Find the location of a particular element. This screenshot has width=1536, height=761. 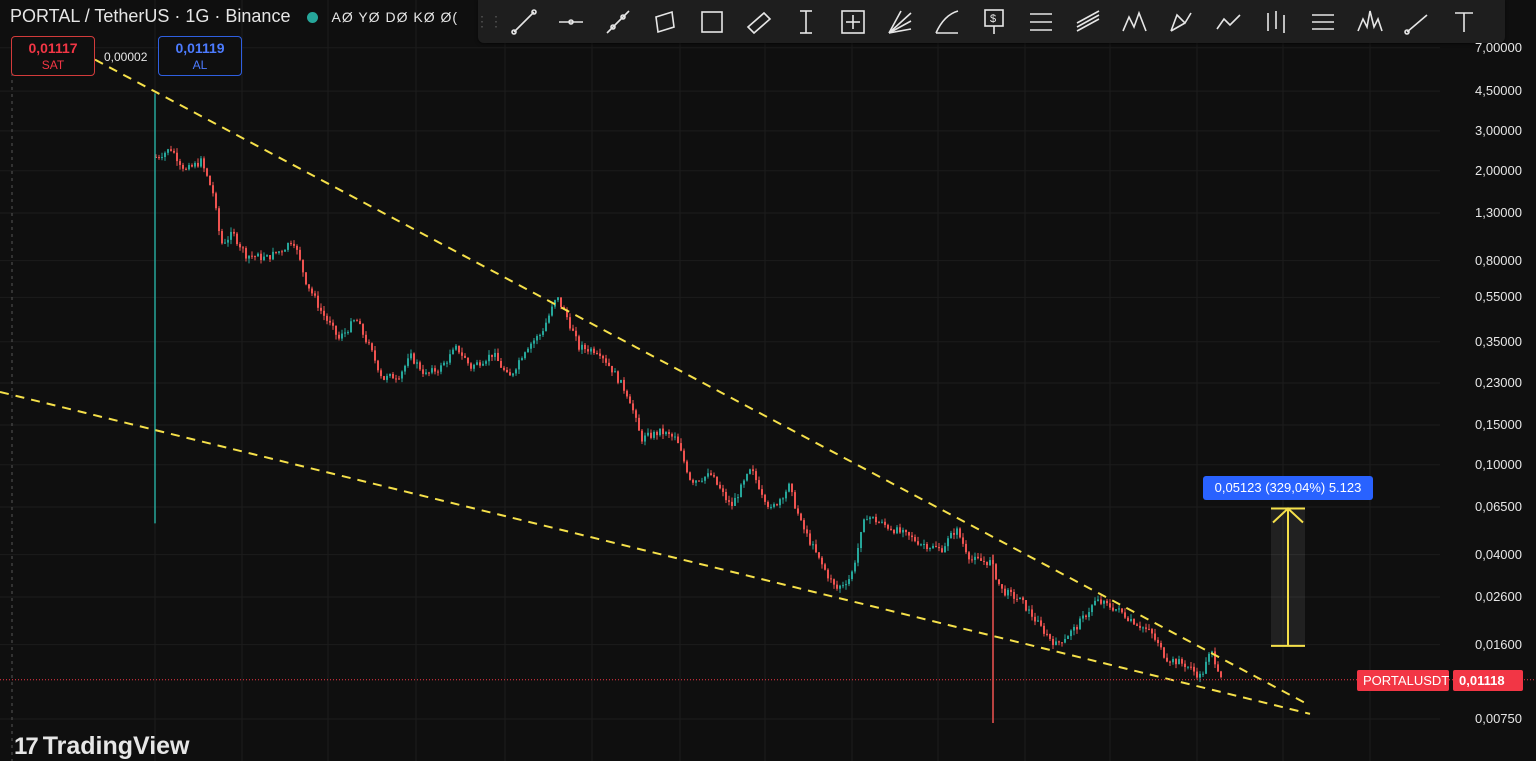

rotated-rectangle-icon is located at coordinates (758, 21).